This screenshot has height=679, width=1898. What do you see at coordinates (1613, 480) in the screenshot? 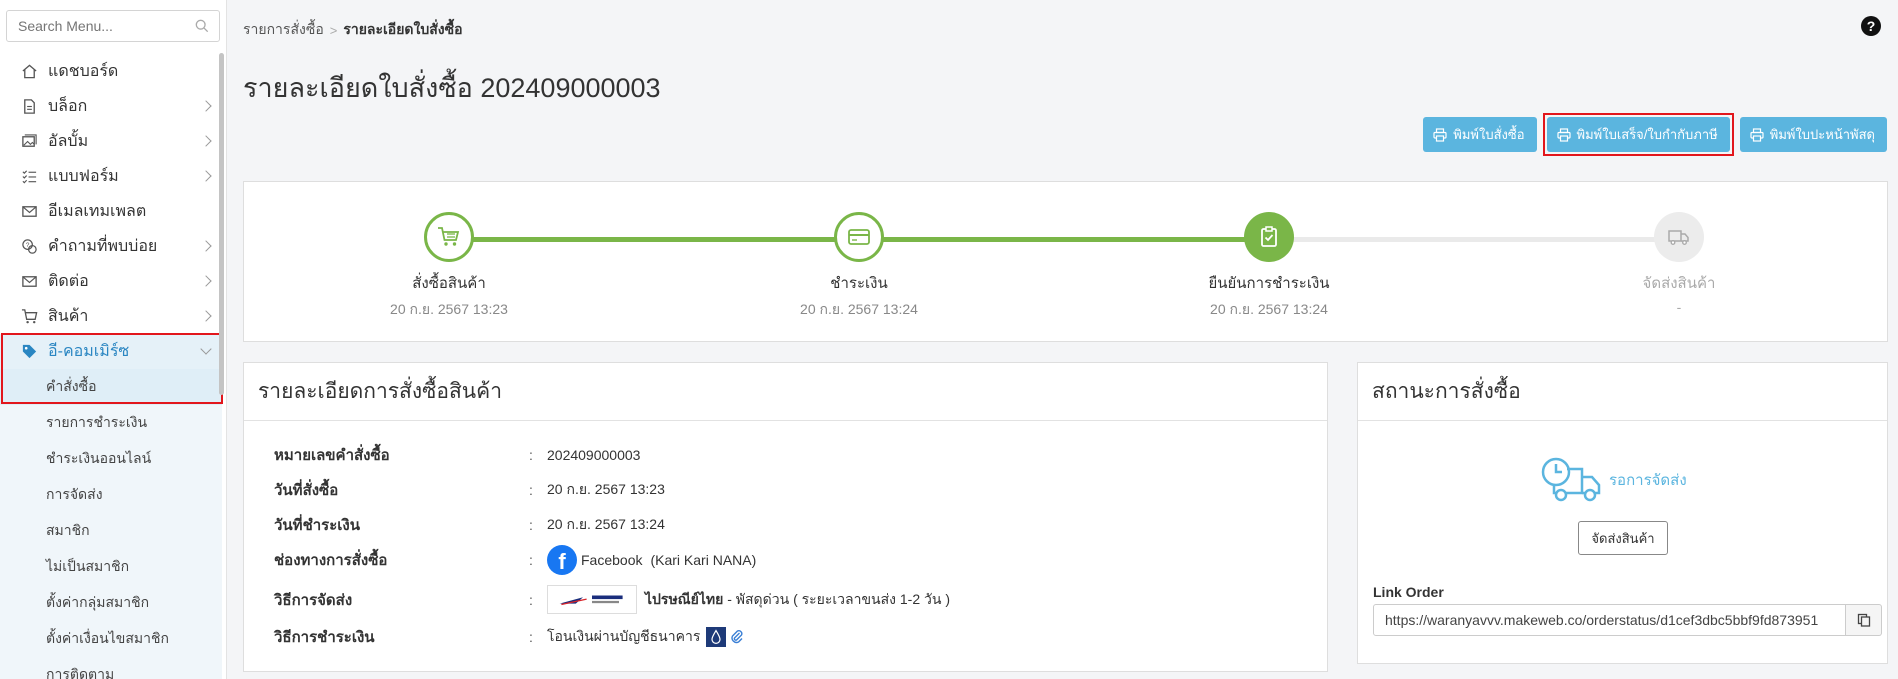
I see `shipping-status: รอการจัดส่ง` at bounding box center [1613, 480].